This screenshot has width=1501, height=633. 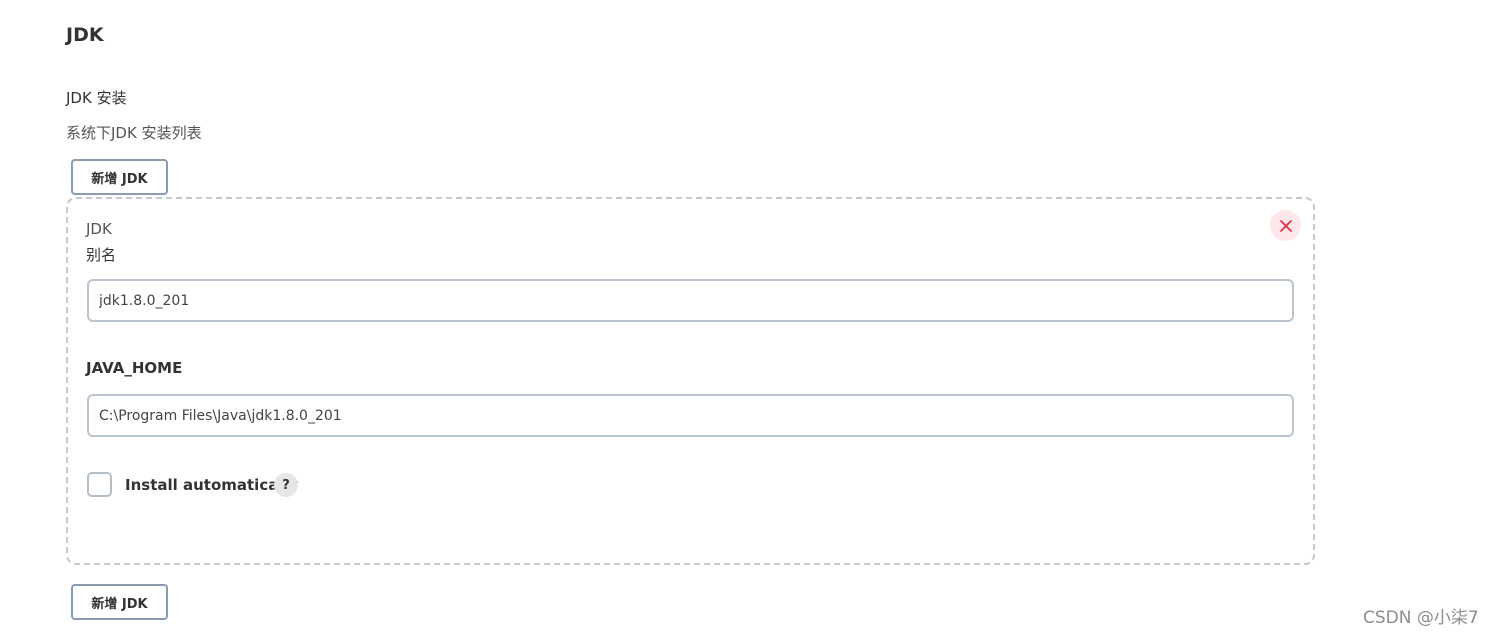 I want to click on jdk-install-description: 系统下JDK 安装列表, so click(x=134, y=133).